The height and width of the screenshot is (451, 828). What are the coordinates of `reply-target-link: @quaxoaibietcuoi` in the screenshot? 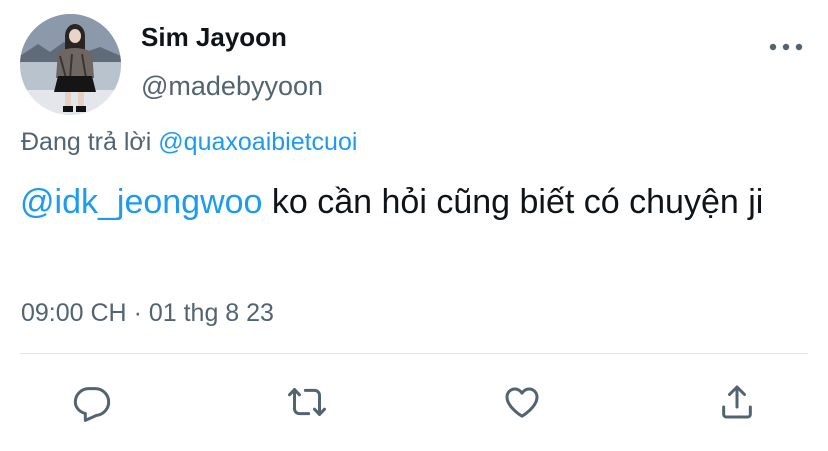 It's located at (257, 142).